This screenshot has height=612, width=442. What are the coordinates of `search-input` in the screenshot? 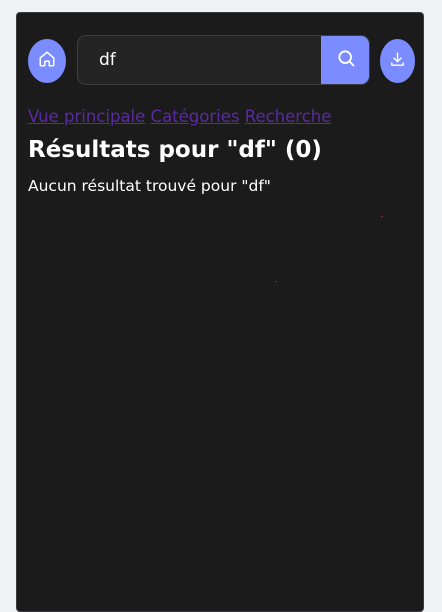 It's located at (200, 60).